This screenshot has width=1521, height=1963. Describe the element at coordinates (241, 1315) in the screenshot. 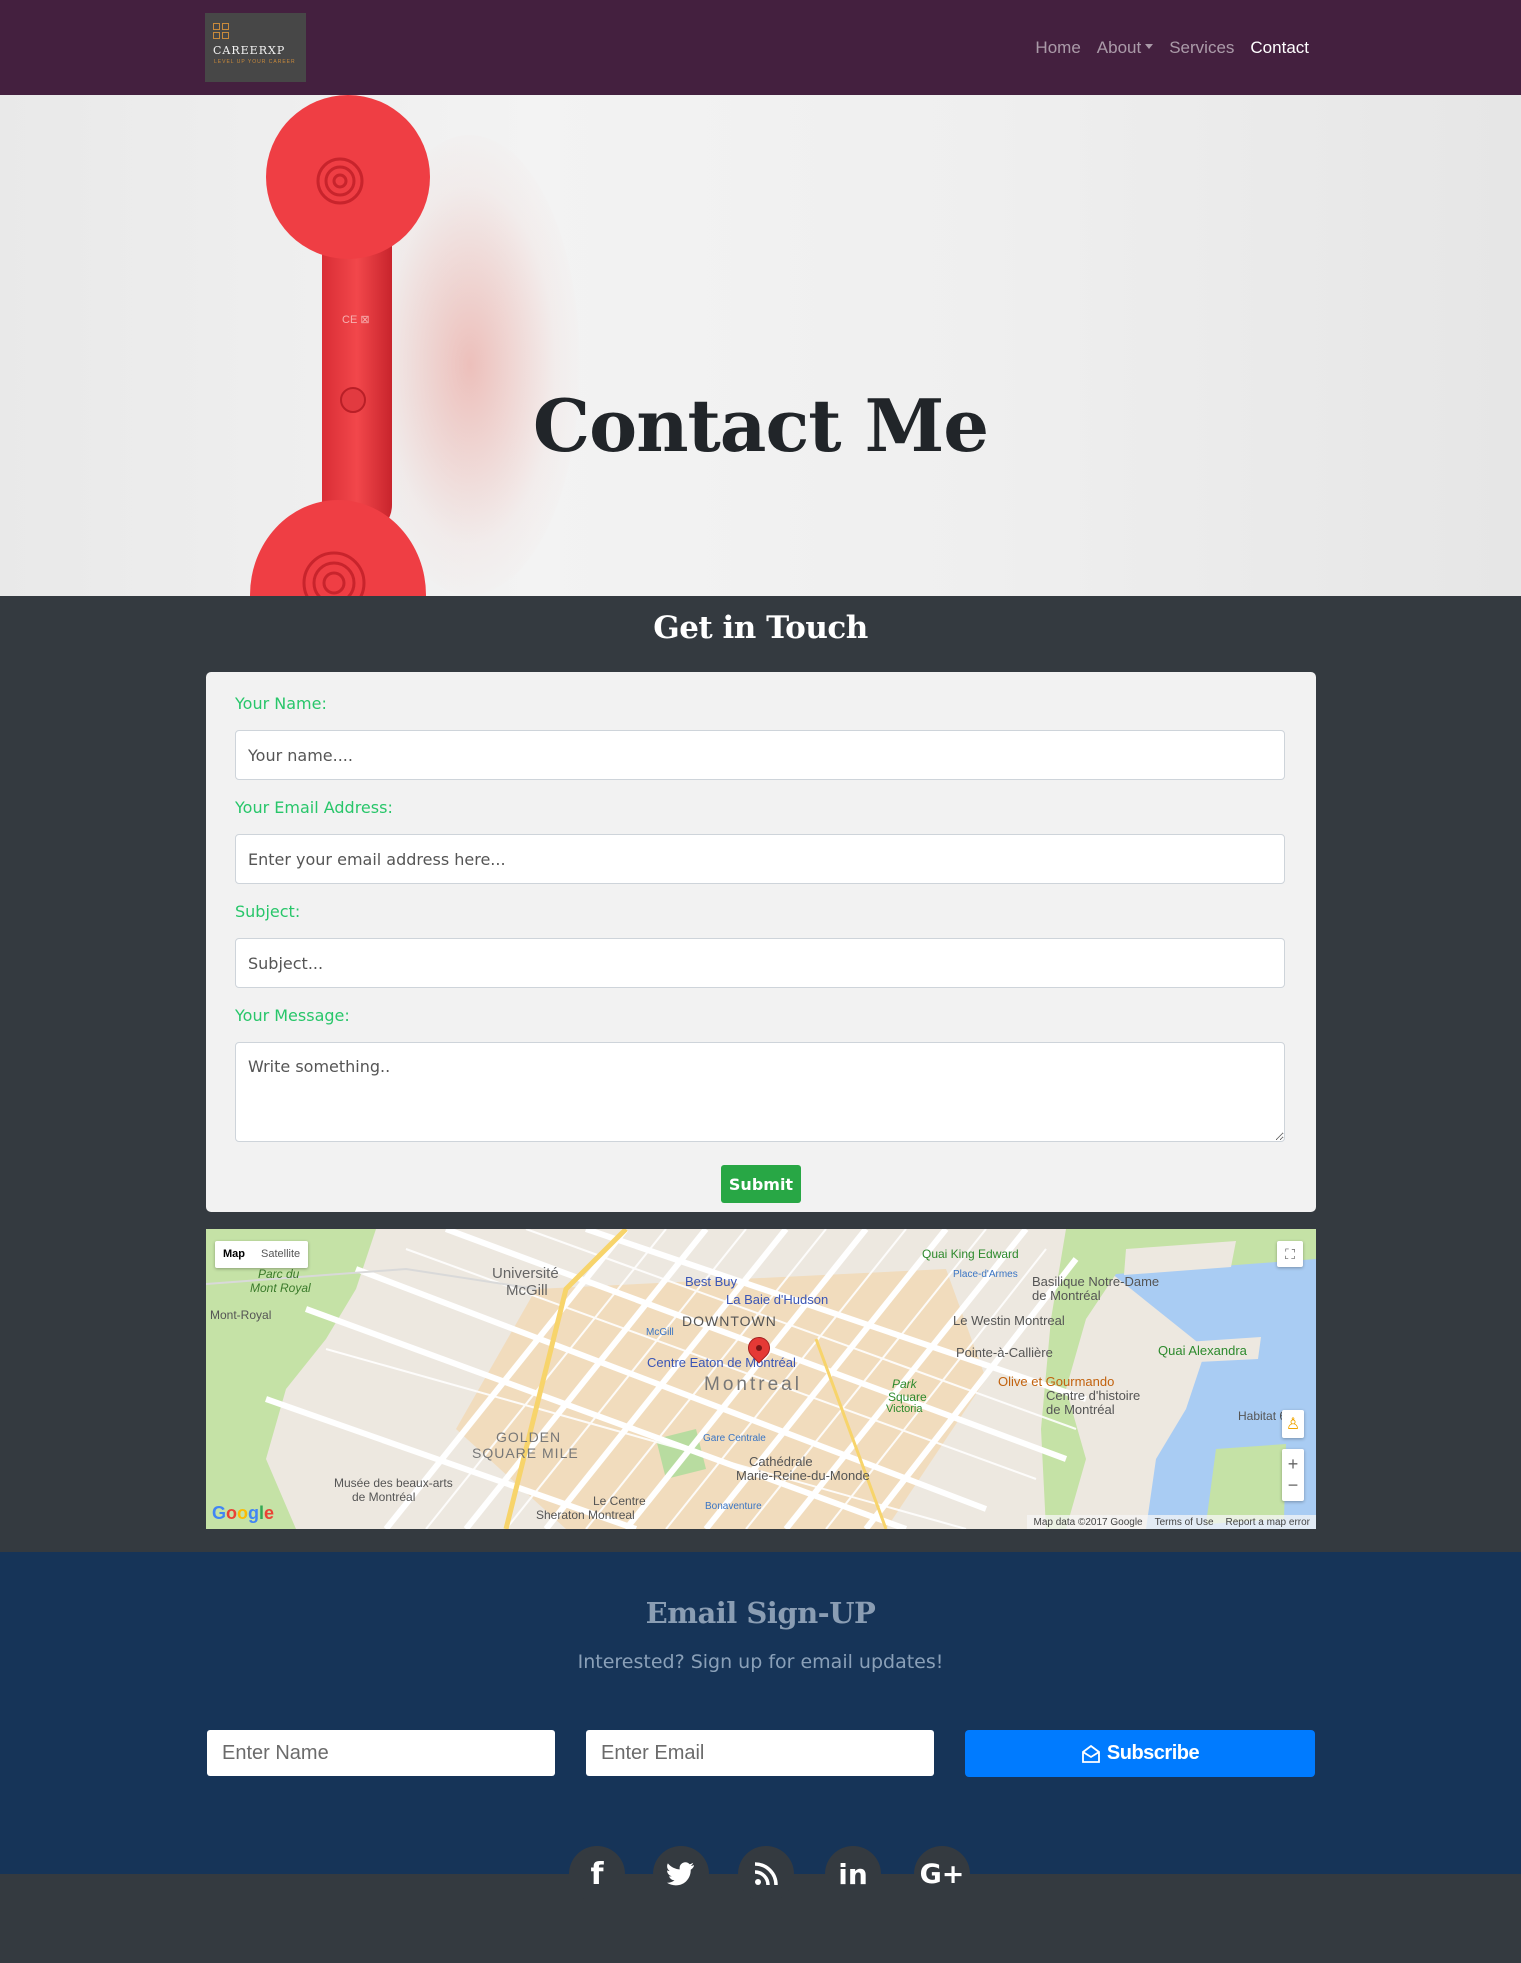

I see `map-label-mont-royal: Mont-Royal` at that location.